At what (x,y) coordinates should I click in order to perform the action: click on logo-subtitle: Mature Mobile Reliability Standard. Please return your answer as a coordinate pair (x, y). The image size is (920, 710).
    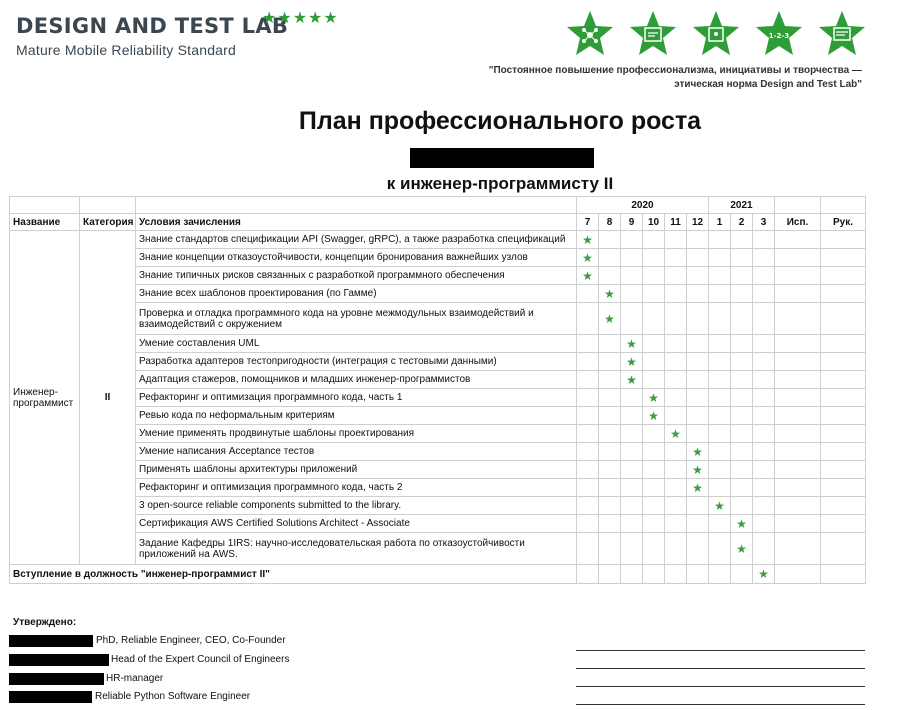
    Looking at the image, I should click on (126, 50).